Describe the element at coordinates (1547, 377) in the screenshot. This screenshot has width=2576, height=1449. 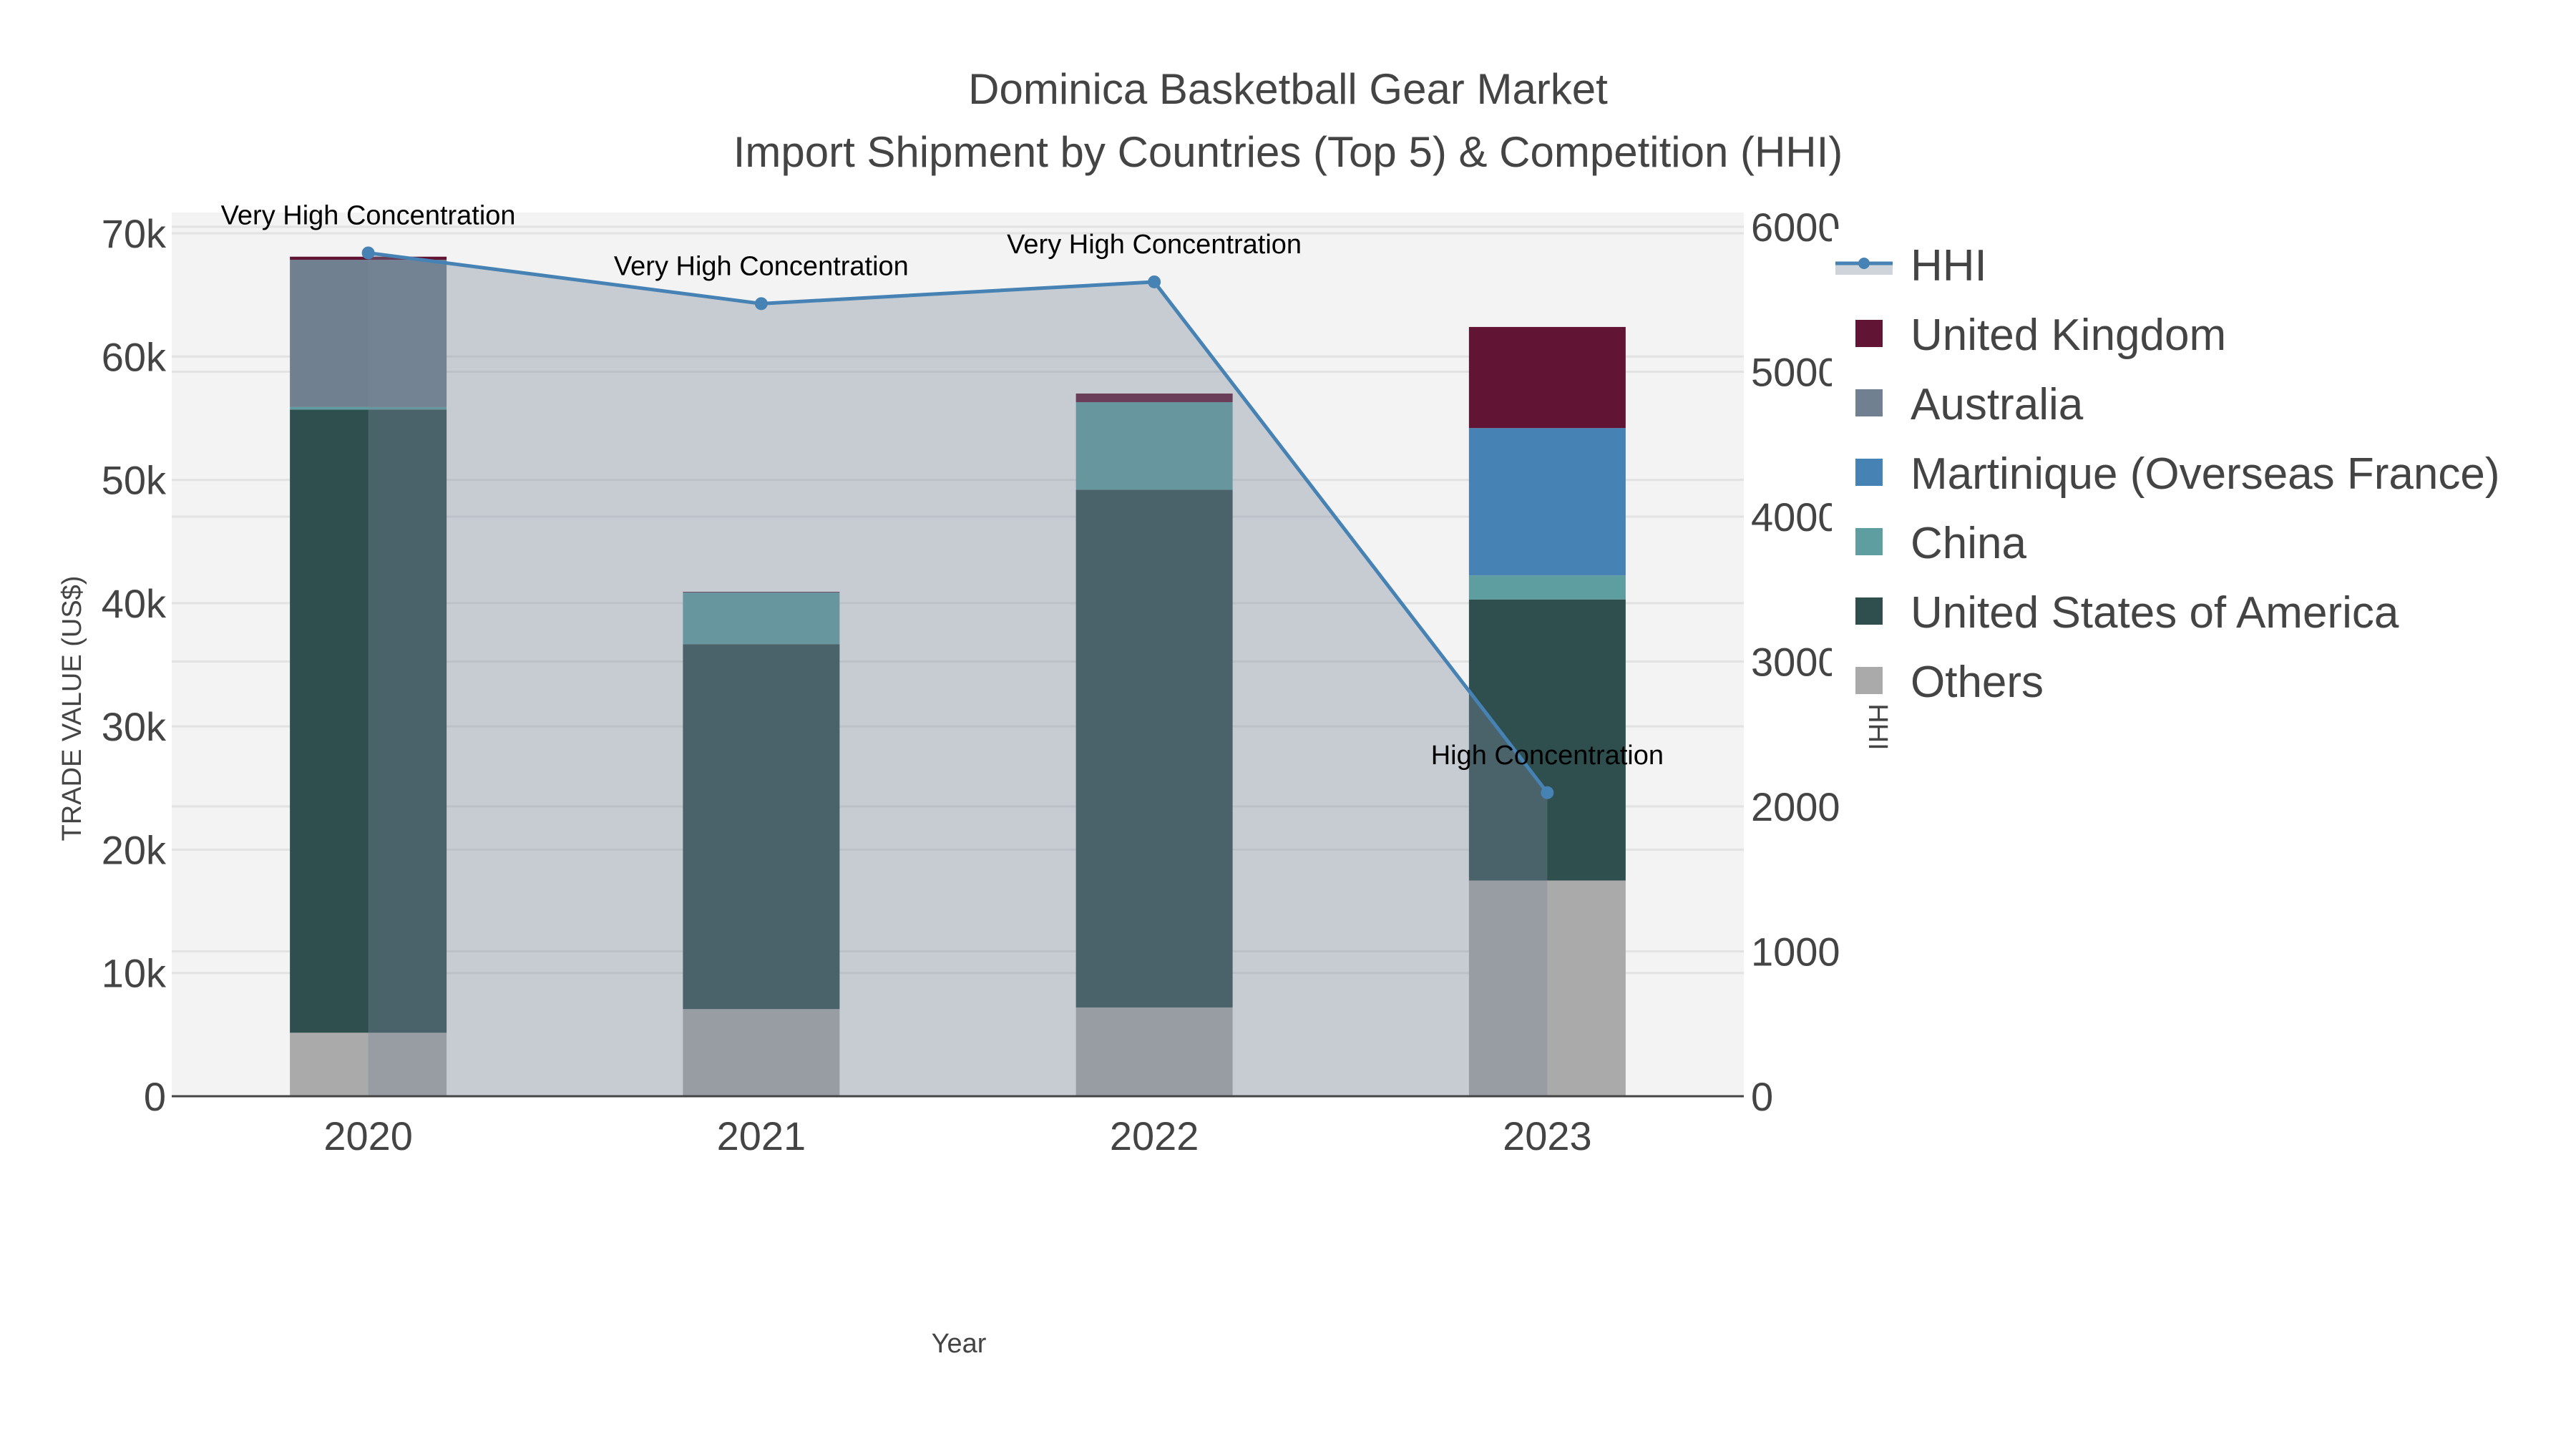
I see `bar-united-kingdom-2023` at that location.